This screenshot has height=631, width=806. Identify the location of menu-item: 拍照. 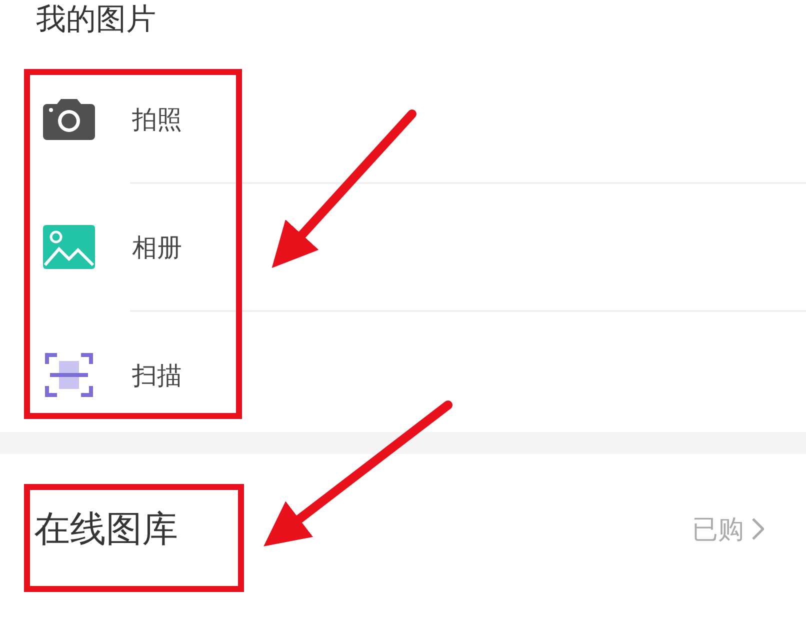
(157, 119).